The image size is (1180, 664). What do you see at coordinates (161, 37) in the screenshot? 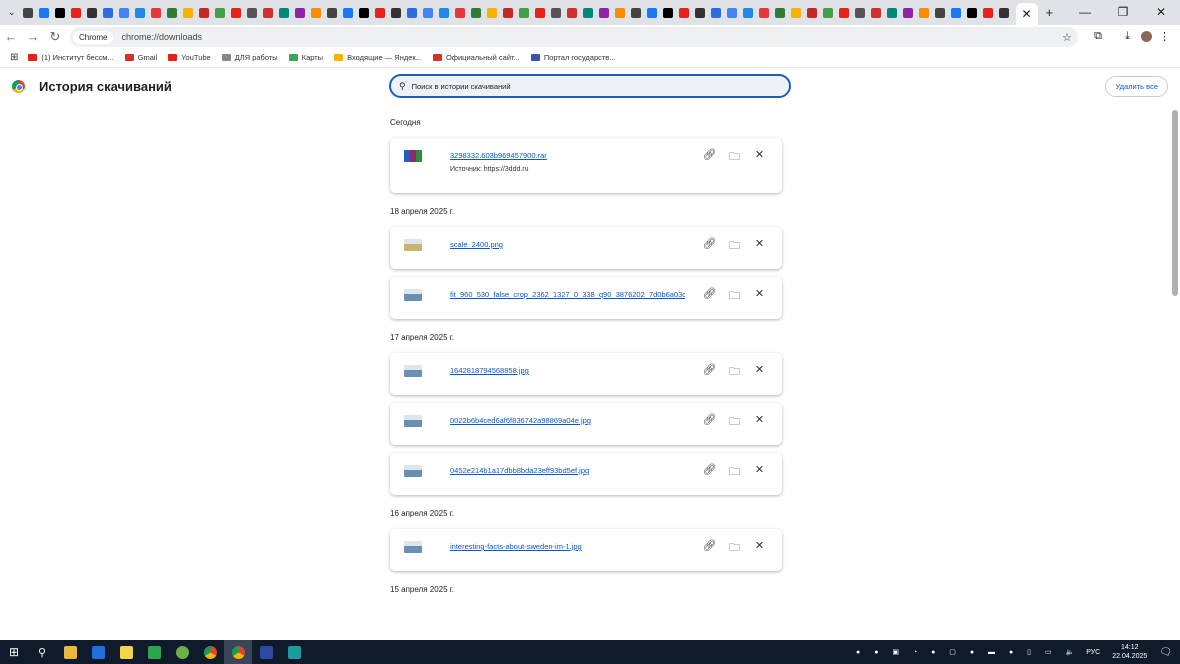
I see `url-text: chrome://downloads` at bounding box center [161, 37].